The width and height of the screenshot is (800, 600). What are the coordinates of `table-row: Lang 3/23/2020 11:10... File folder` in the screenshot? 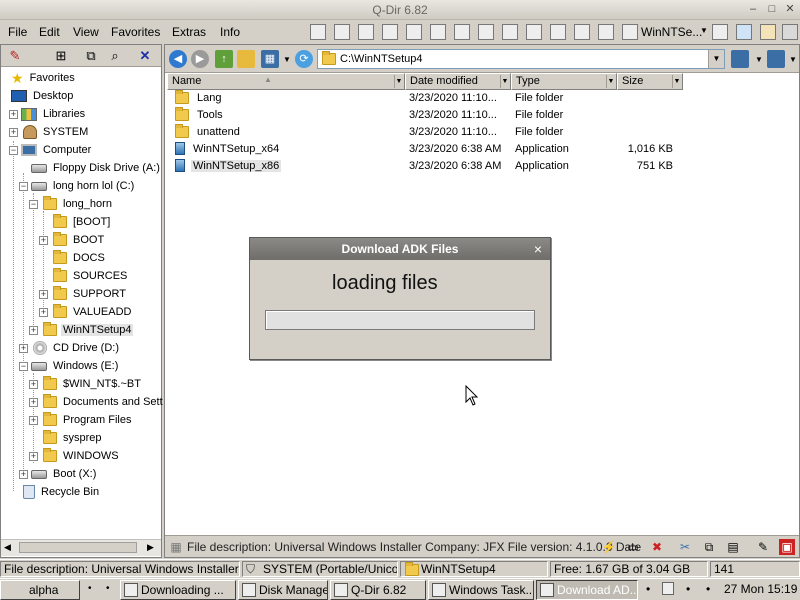 It's located at (432, 97).